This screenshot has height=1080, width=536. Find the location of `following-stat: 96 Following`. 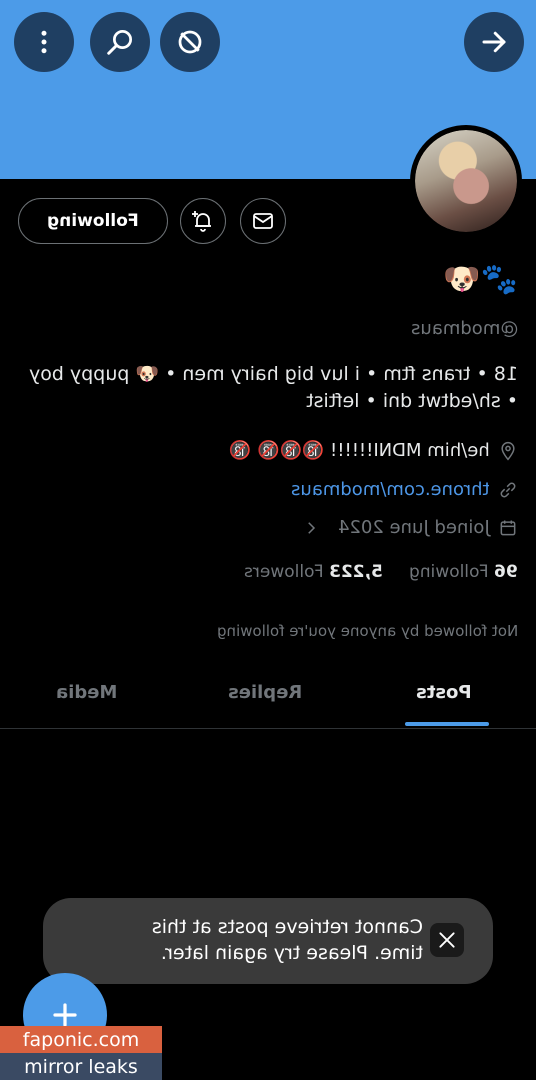

following-stat: 96 Following is located at coordinates (463, 572).